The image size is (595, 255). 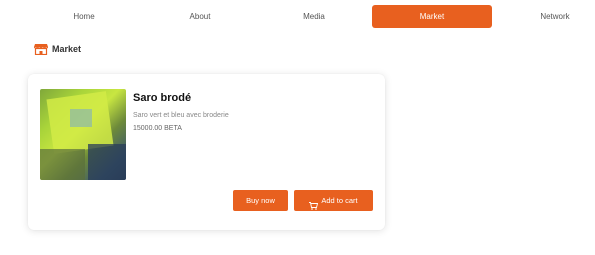 What do you see at coordinates (67, 49) in the screenshot?
I see `section-title: Market` at bounding box center [67, 49].